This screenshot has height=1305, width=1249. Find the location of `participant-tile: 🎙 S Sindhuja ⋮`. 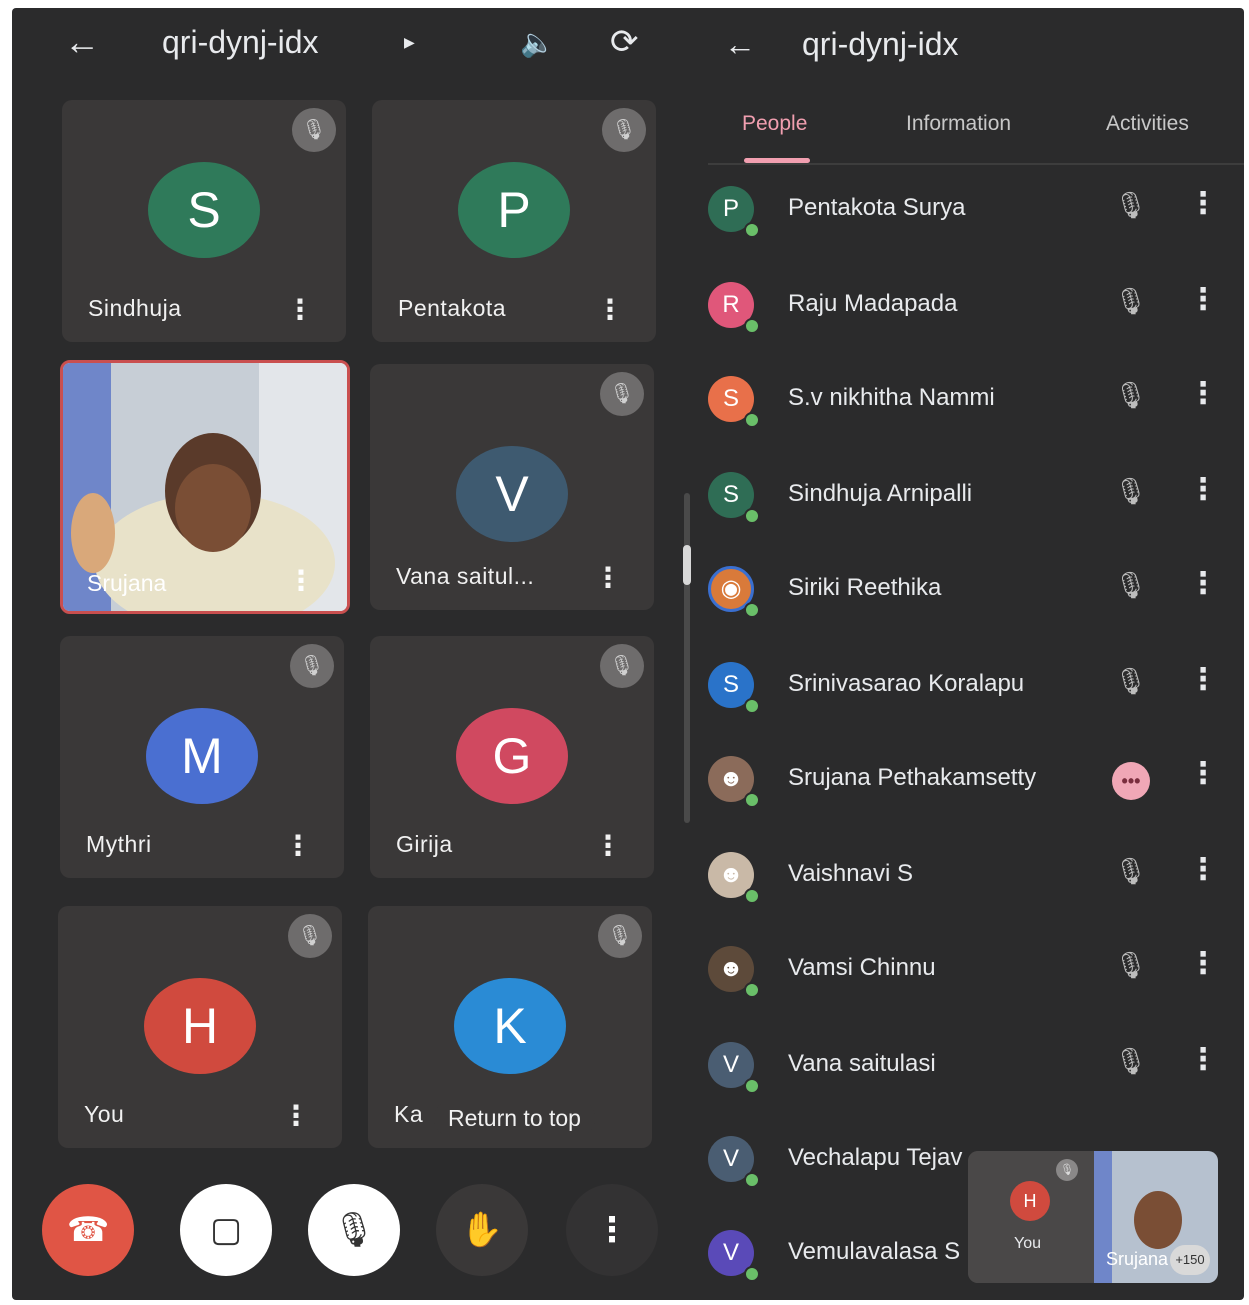

participant-tile: 🎙 S Sindhuja ⋮ is located at coordinates (204, 221).